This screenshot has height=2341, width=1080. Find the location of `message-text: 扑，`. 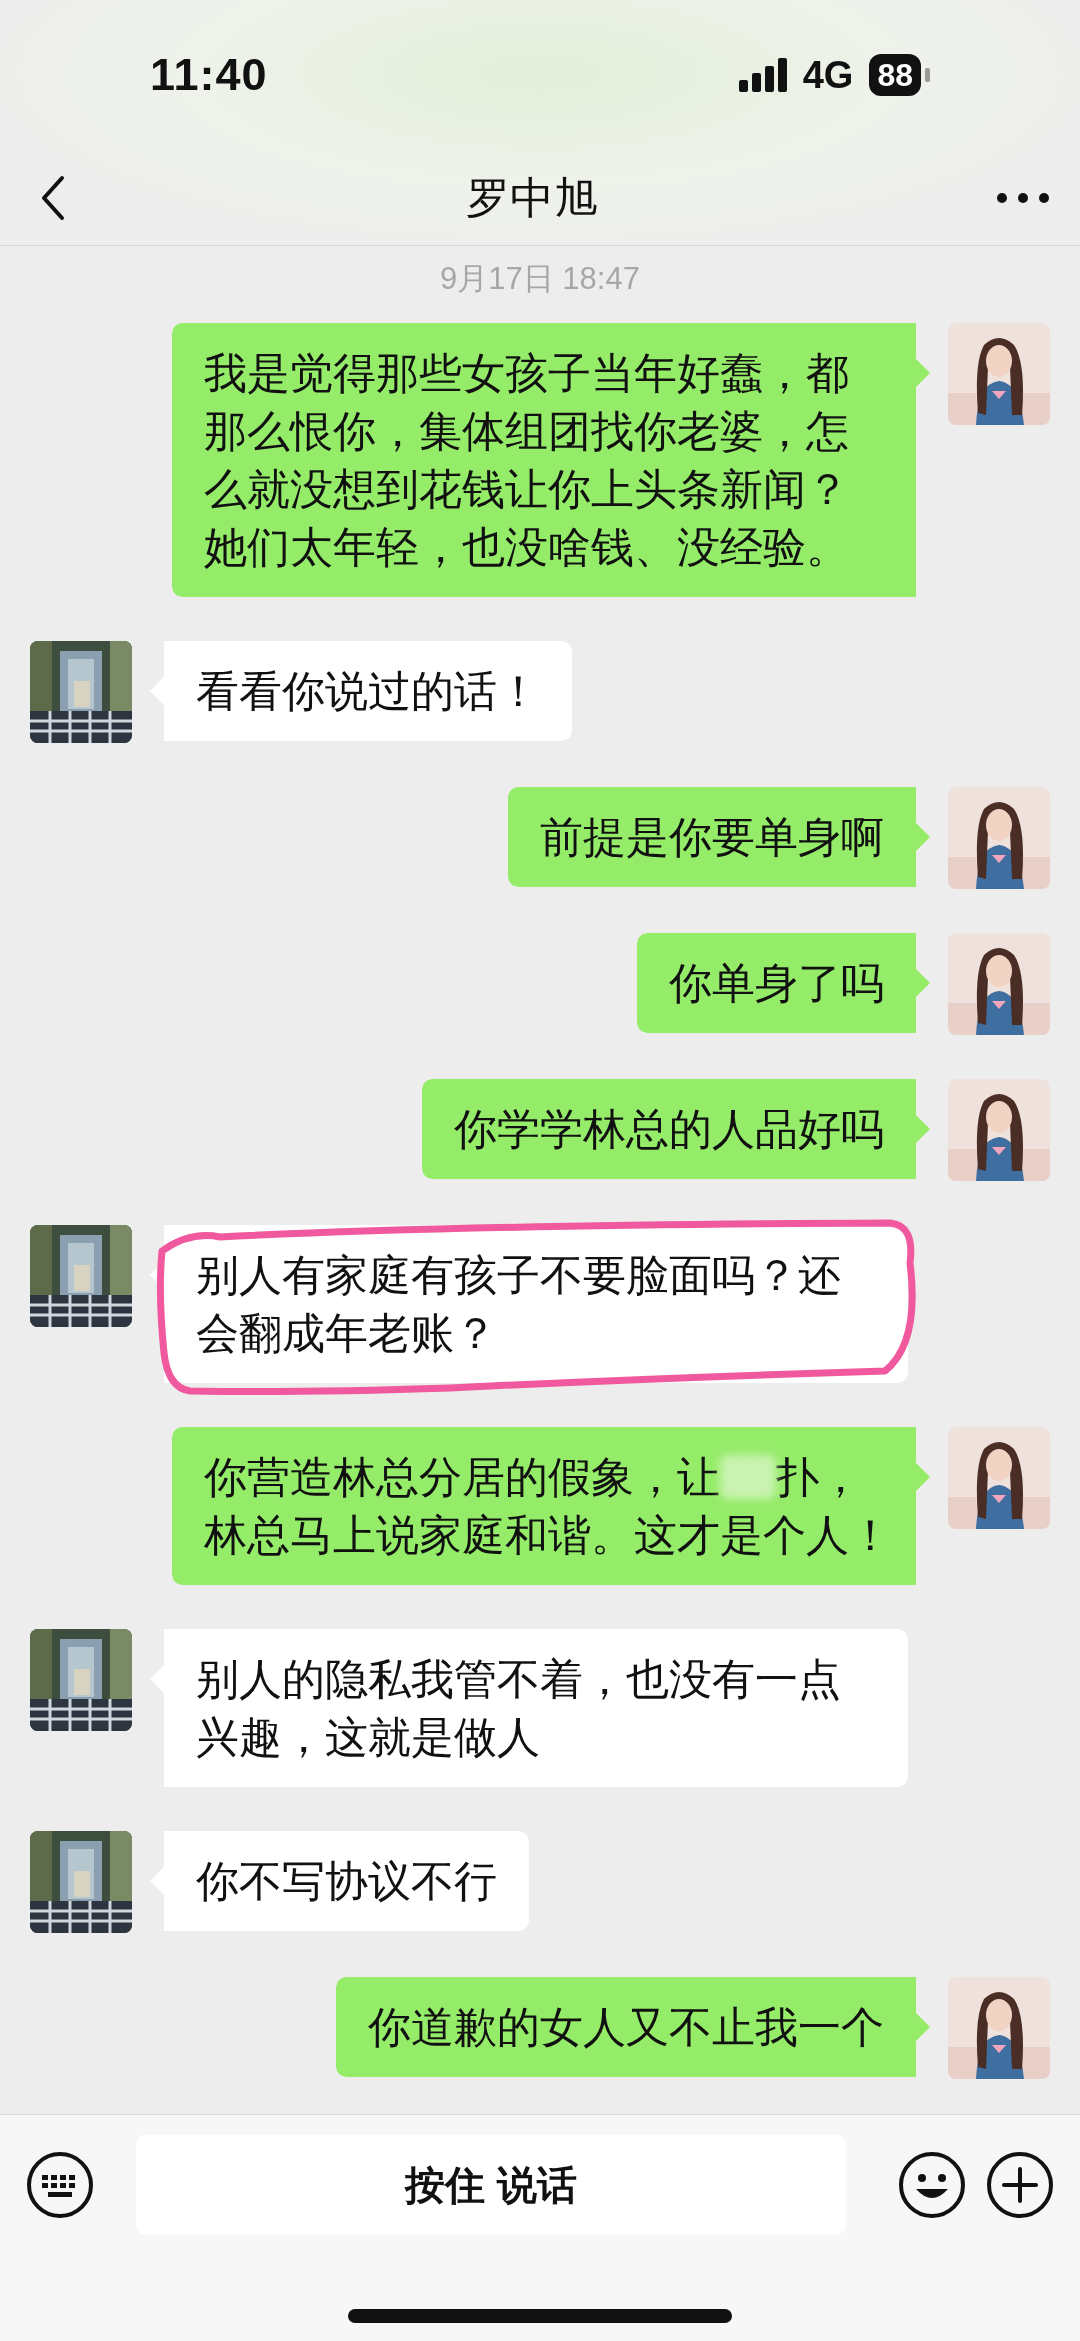

message-text: 扑， is located at coordinates (819, 1477).